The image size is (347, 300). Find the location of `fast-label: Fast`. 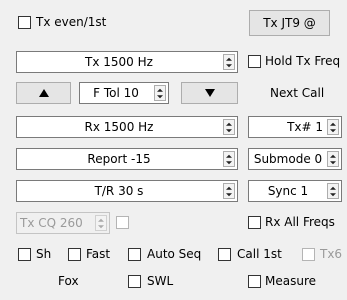

fast-label: Fast is located at coordinates (98, 254).